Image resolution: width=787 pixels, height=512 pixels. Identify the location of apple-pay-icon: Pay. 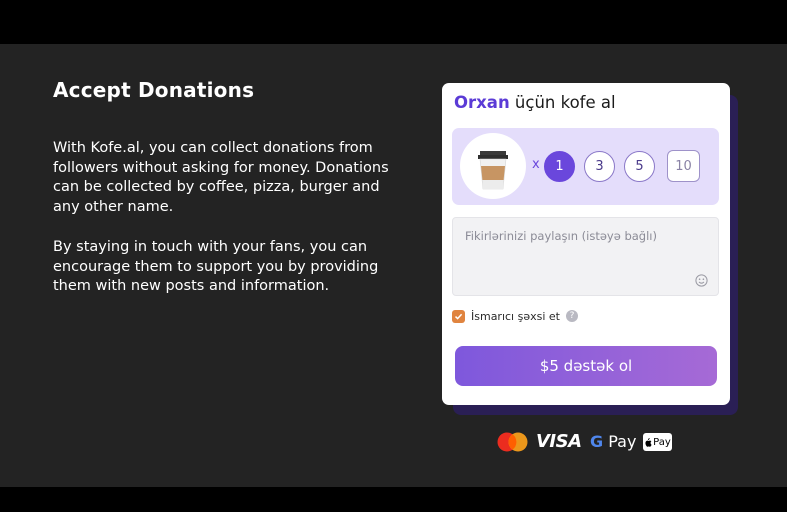
(657, 442).